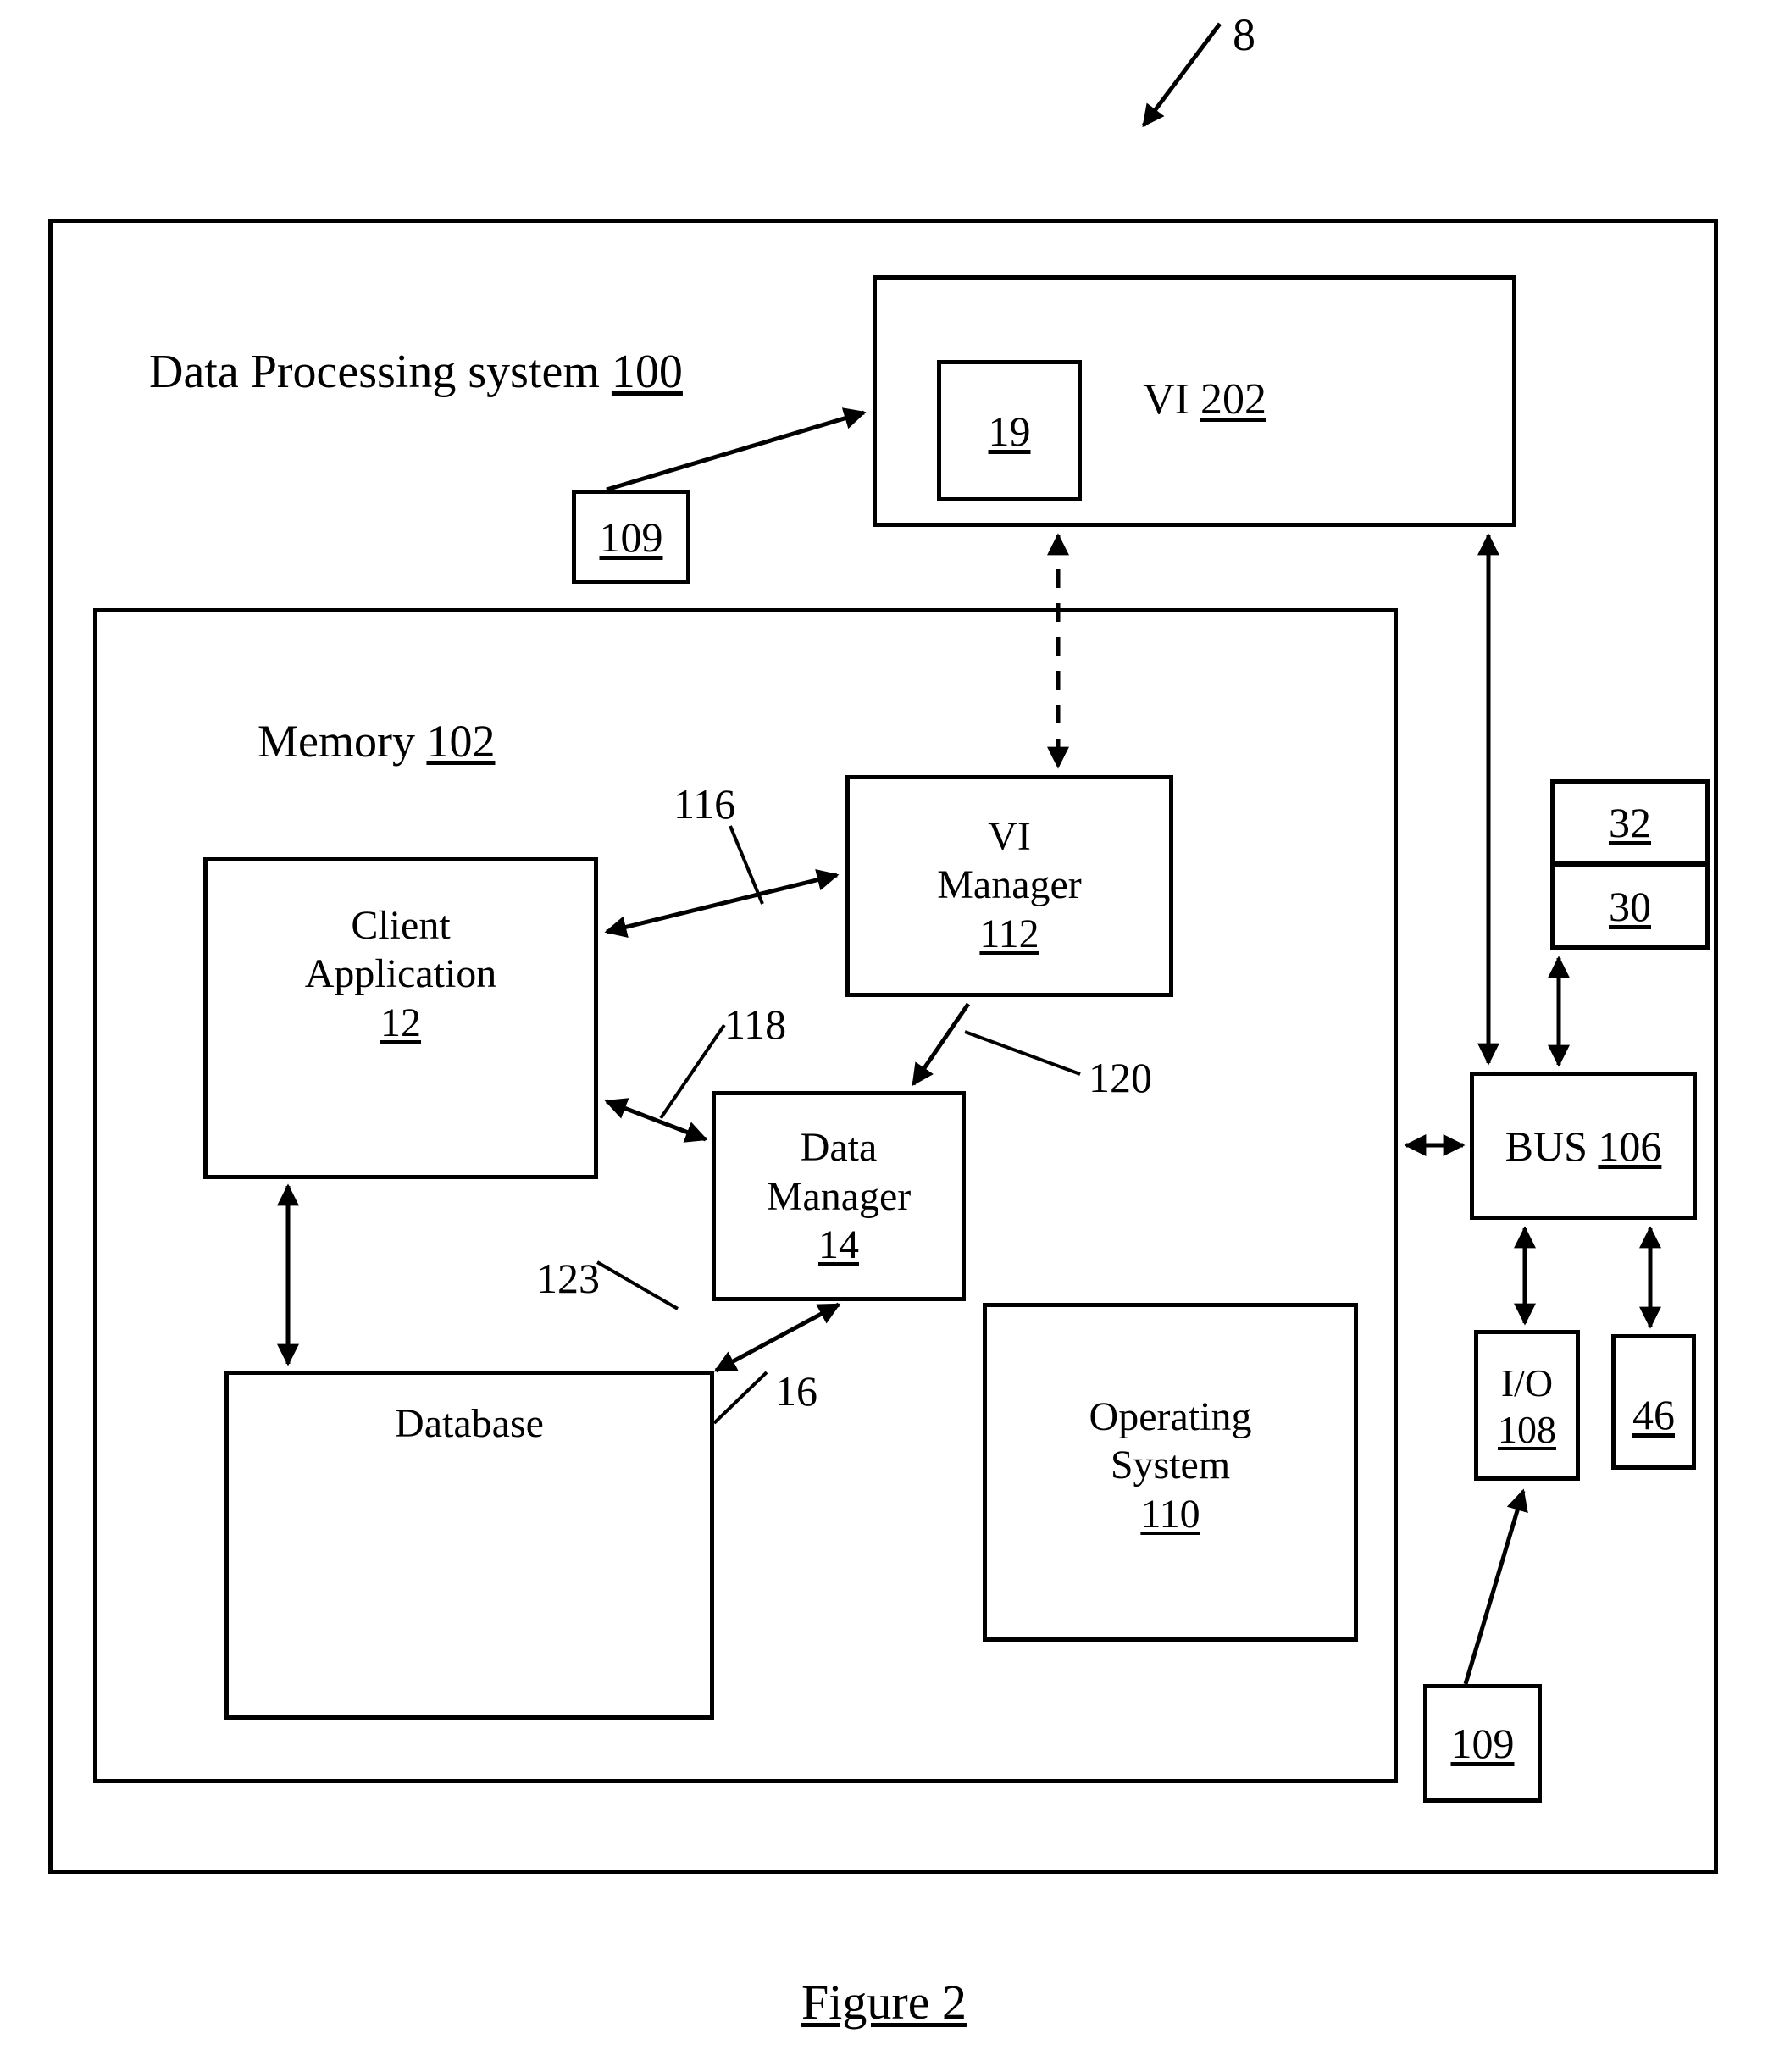 This screenshot has width=1768, height=2072. I want to click on vi-202-label: VI 202, so click(1183, 400).